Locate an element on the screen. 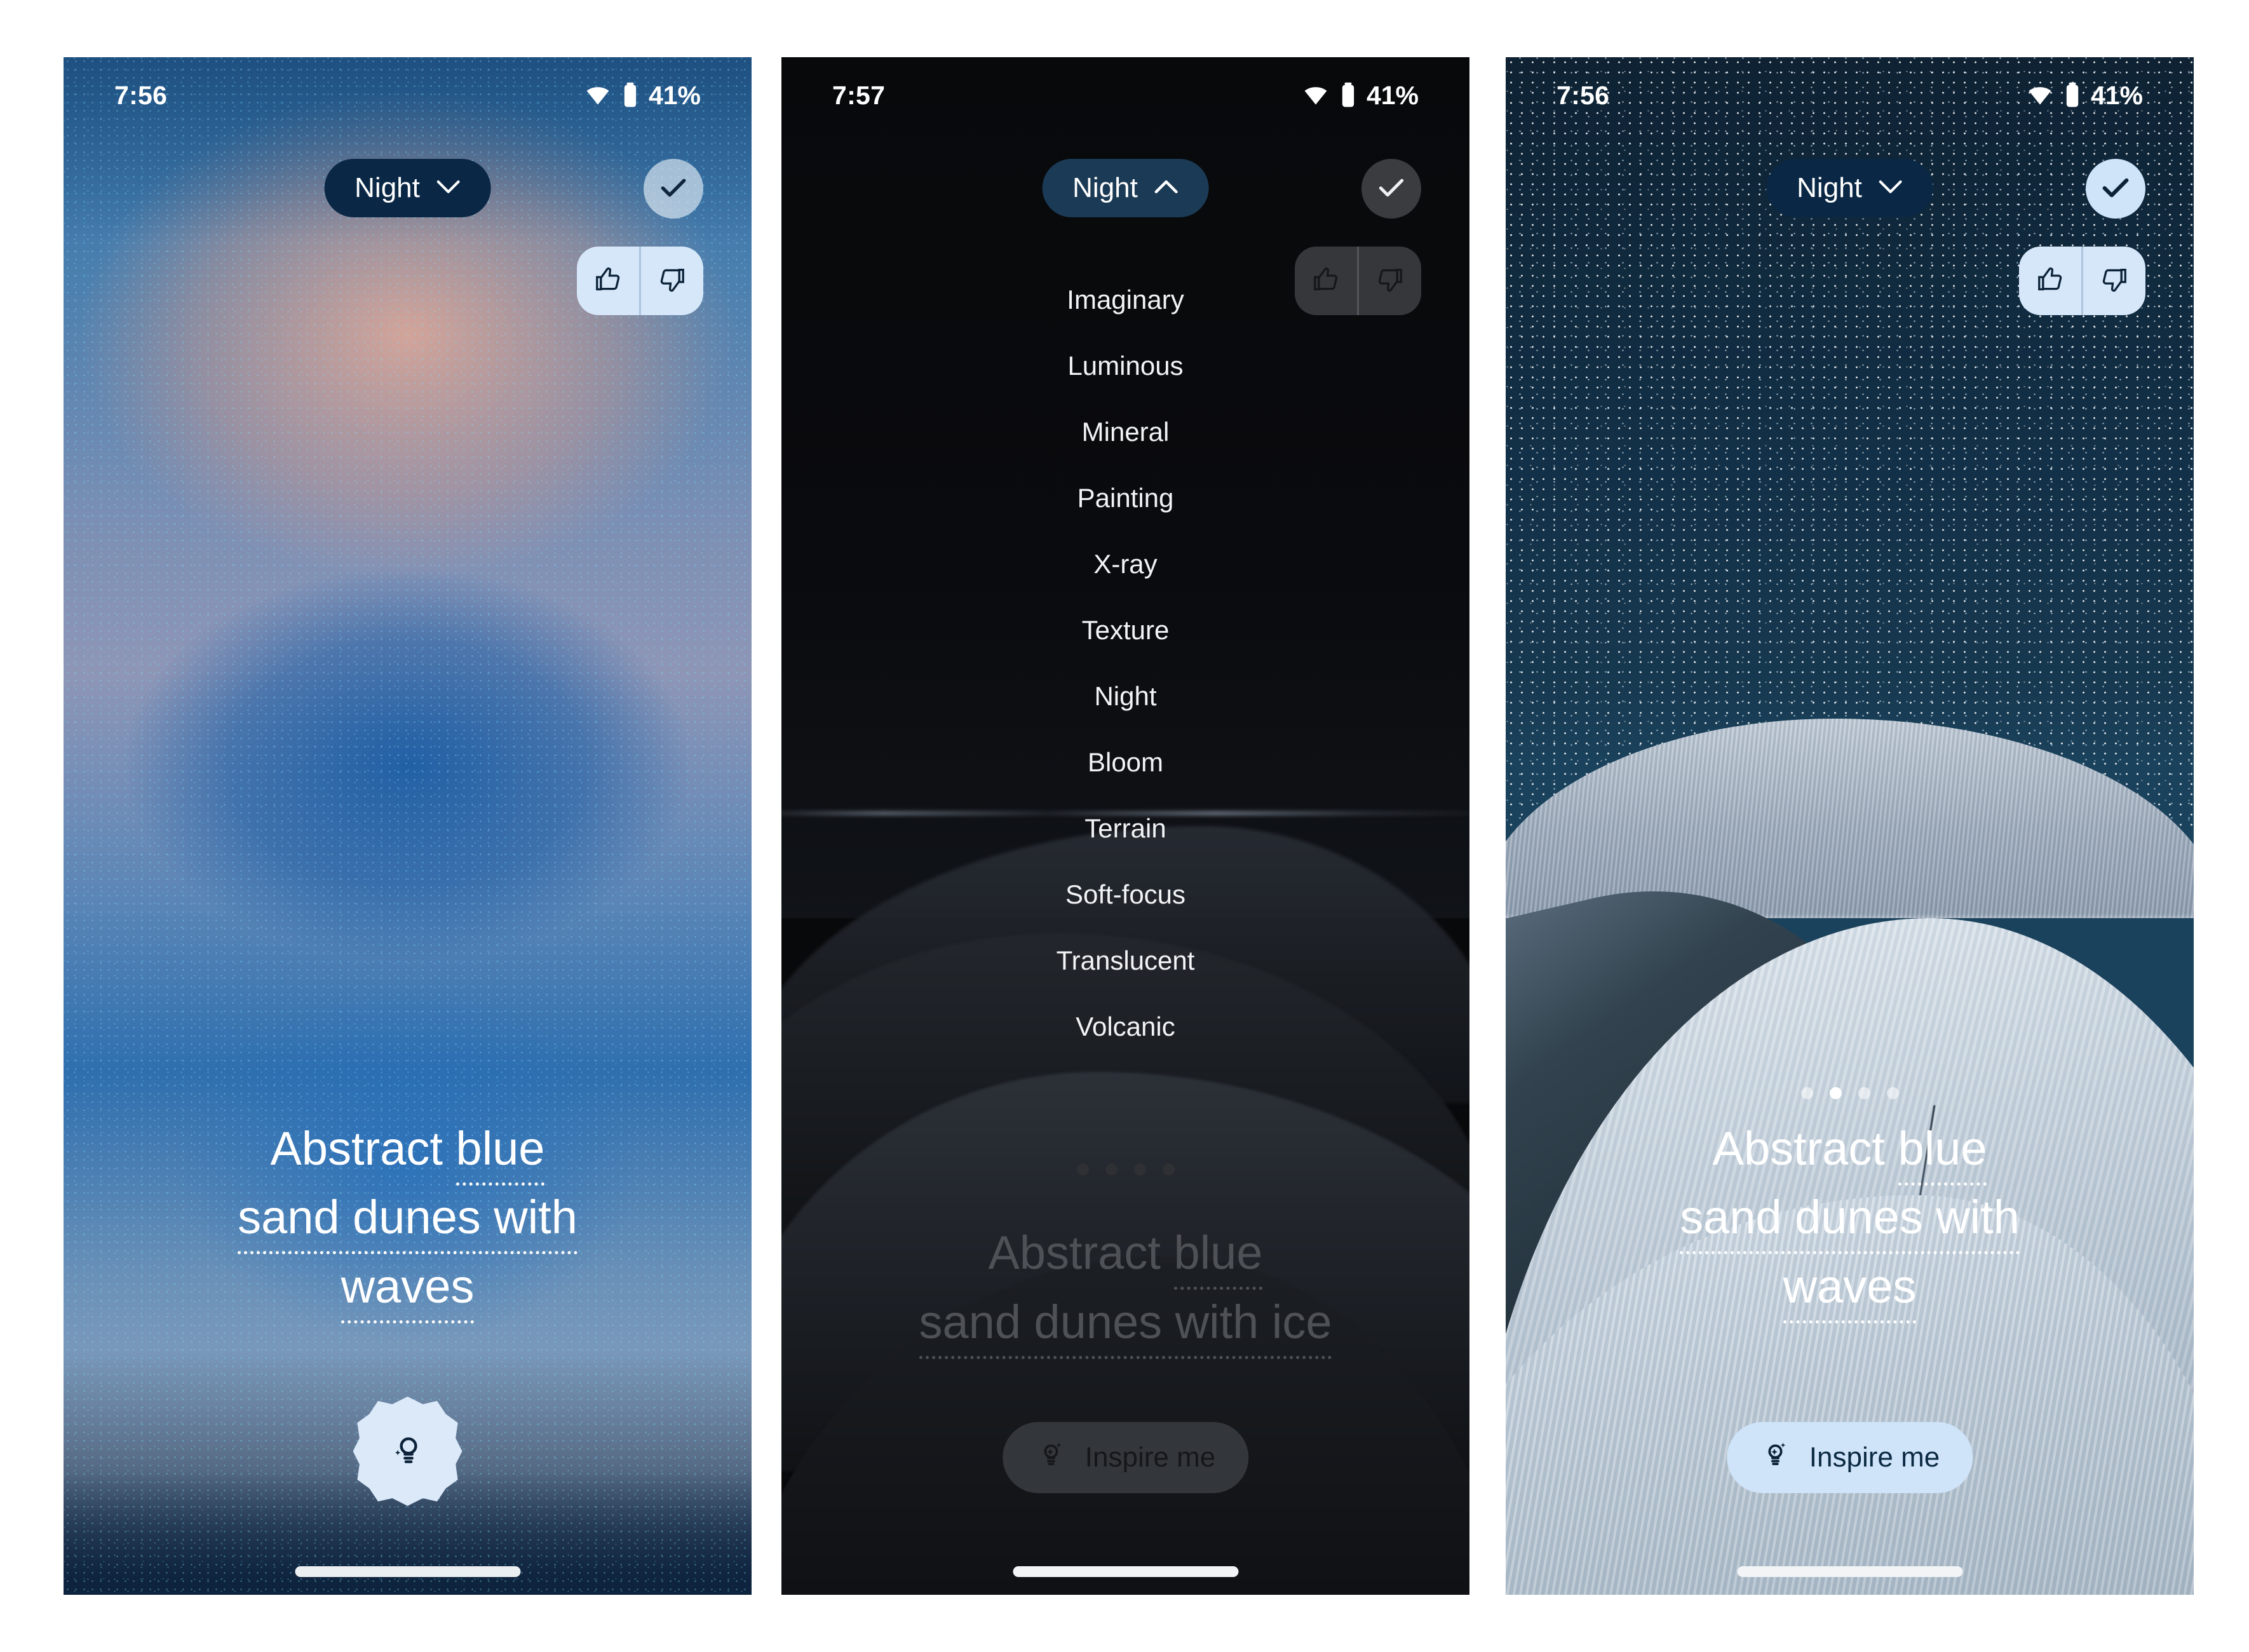 The width and height of the screenshot is (2249, 1652). style-option-xray: X-ray is located at coordinates (1125, 564).